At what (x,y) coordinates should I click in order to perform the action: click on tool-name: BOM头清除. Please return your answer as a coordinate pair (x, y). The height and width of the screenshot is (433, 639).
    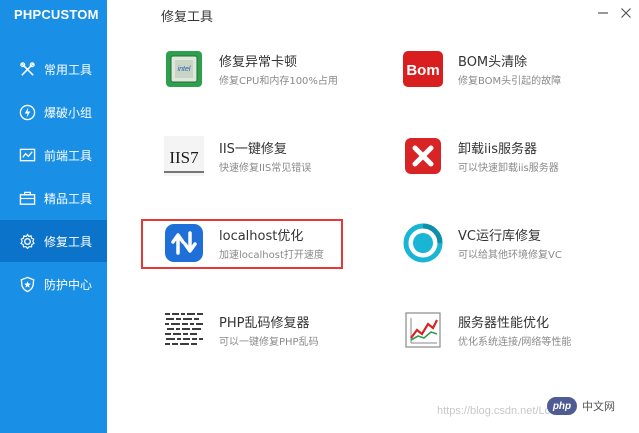
    Looking at the image, I should click on (493, 62).